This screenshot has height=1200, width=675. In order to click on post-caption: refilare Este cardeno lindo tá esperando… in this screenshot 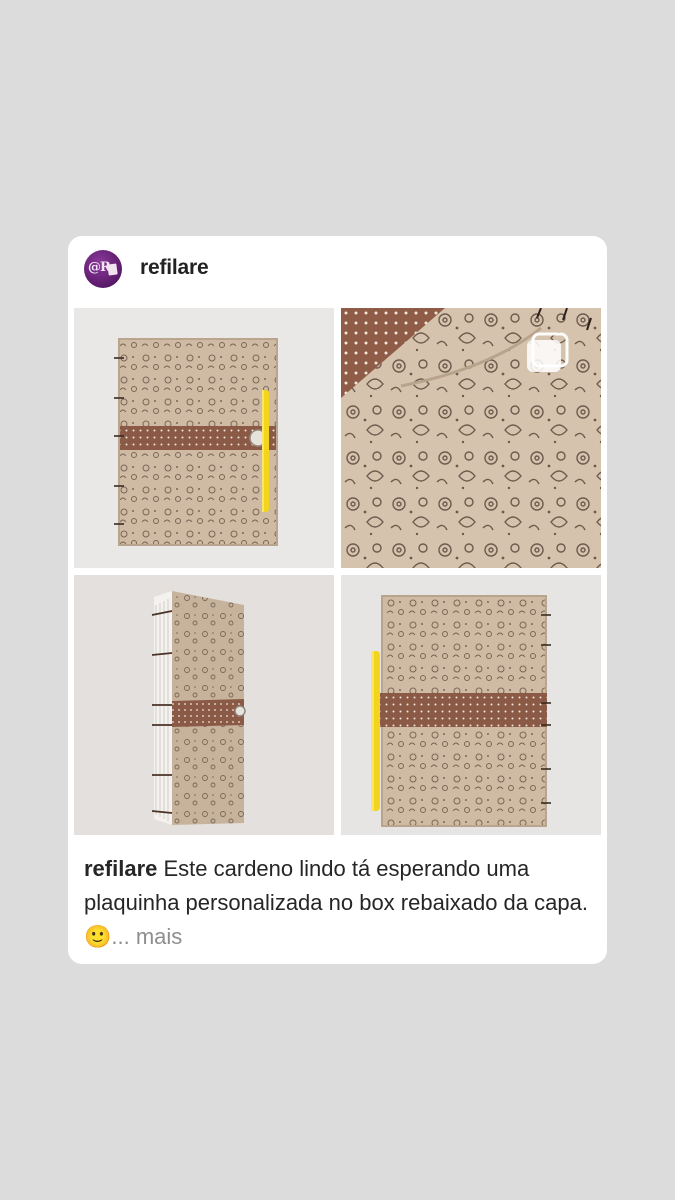, I will do `click(340, 903)`.